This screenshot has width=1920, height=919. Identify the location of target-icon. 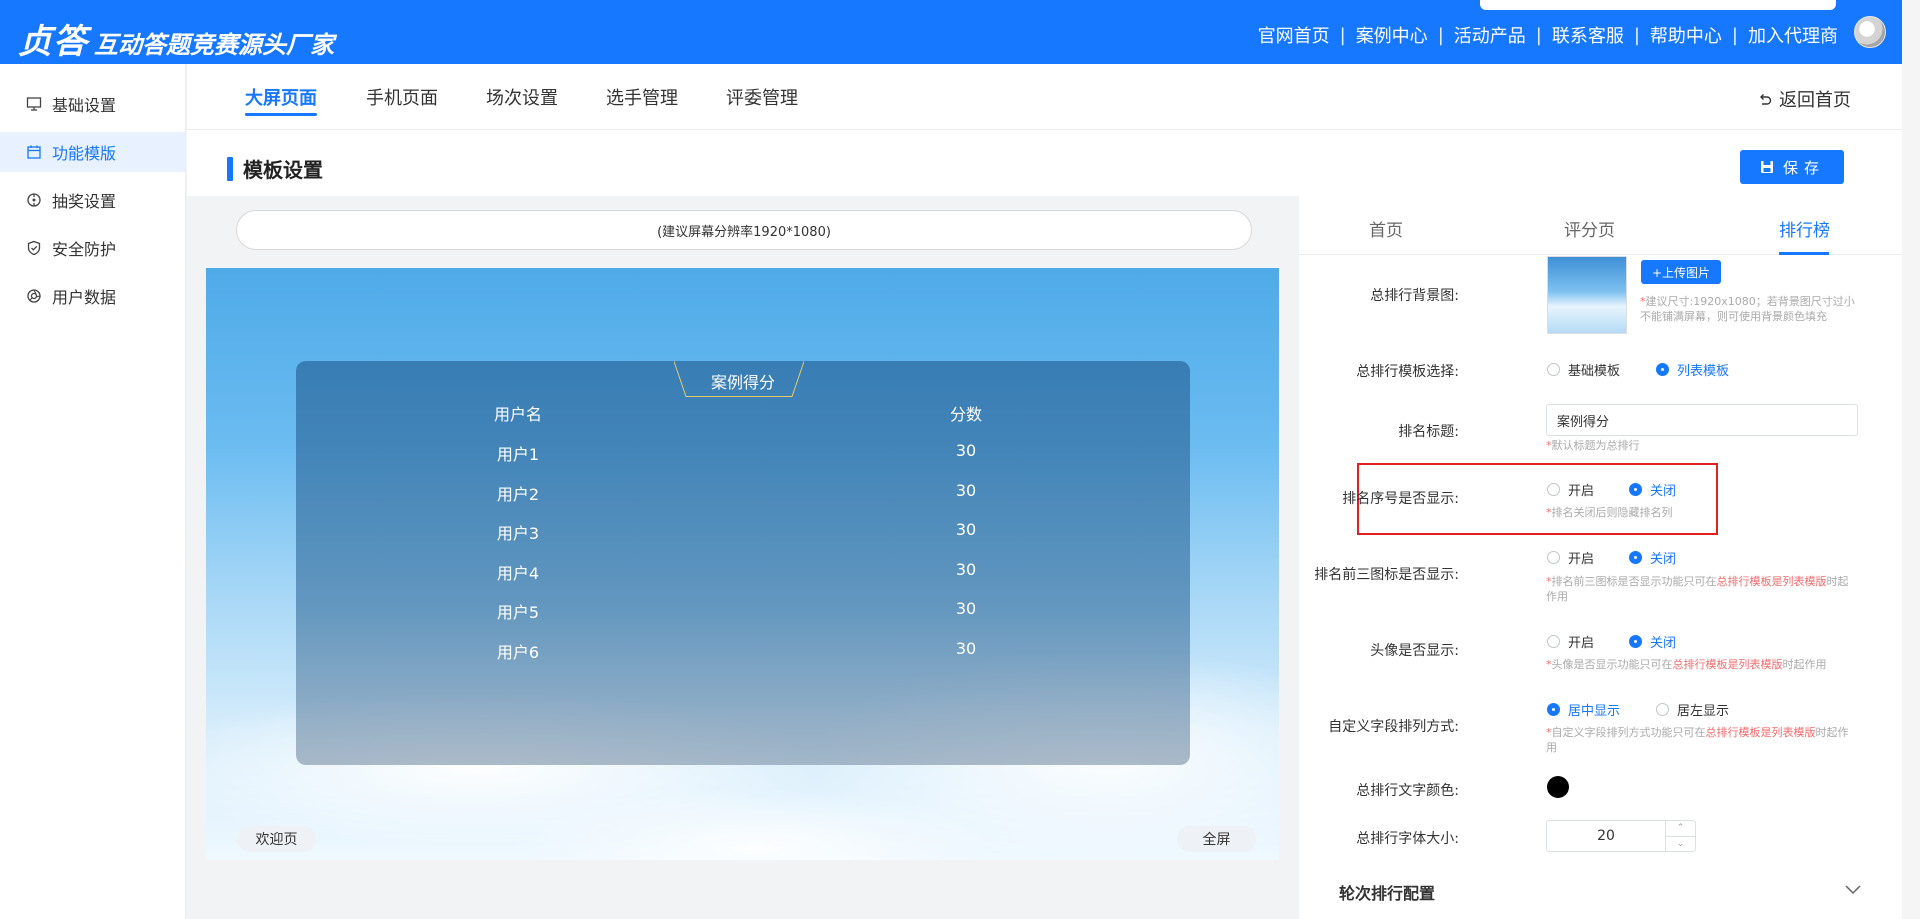
(34, 200).